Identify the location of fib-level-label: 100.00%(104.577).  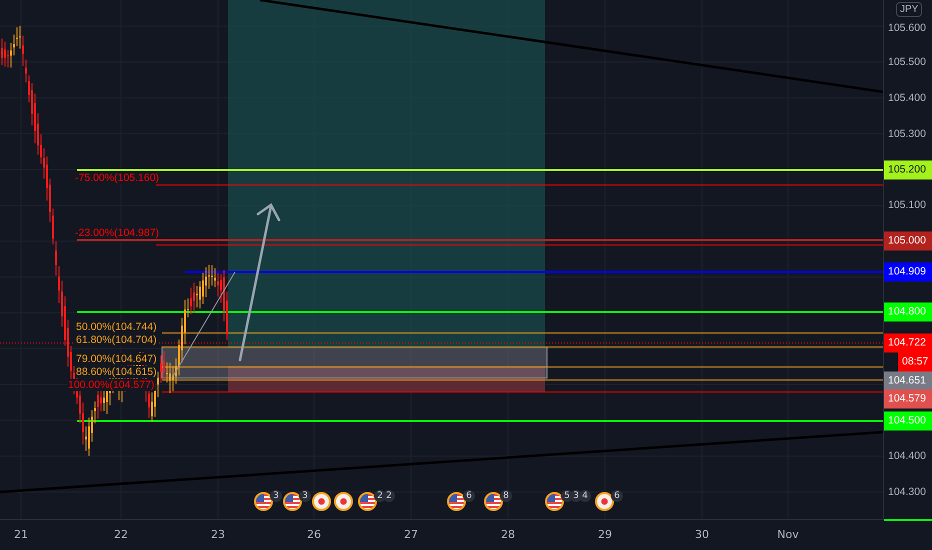
(111, 385).